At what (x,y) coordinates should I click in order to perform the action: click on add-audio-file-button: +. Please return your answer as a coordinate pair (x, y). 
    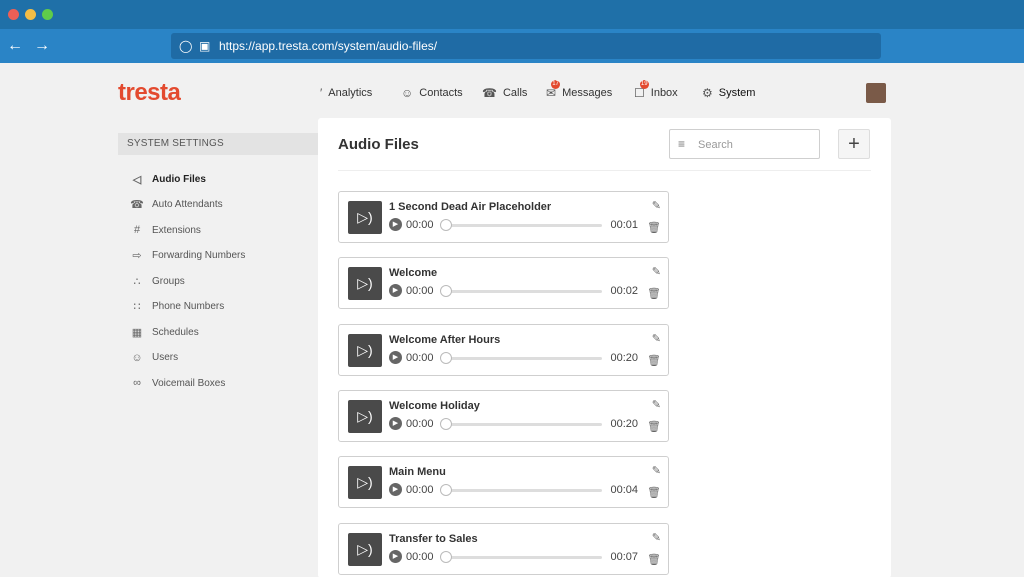
    Looking at the image, I should click on (854, 144).